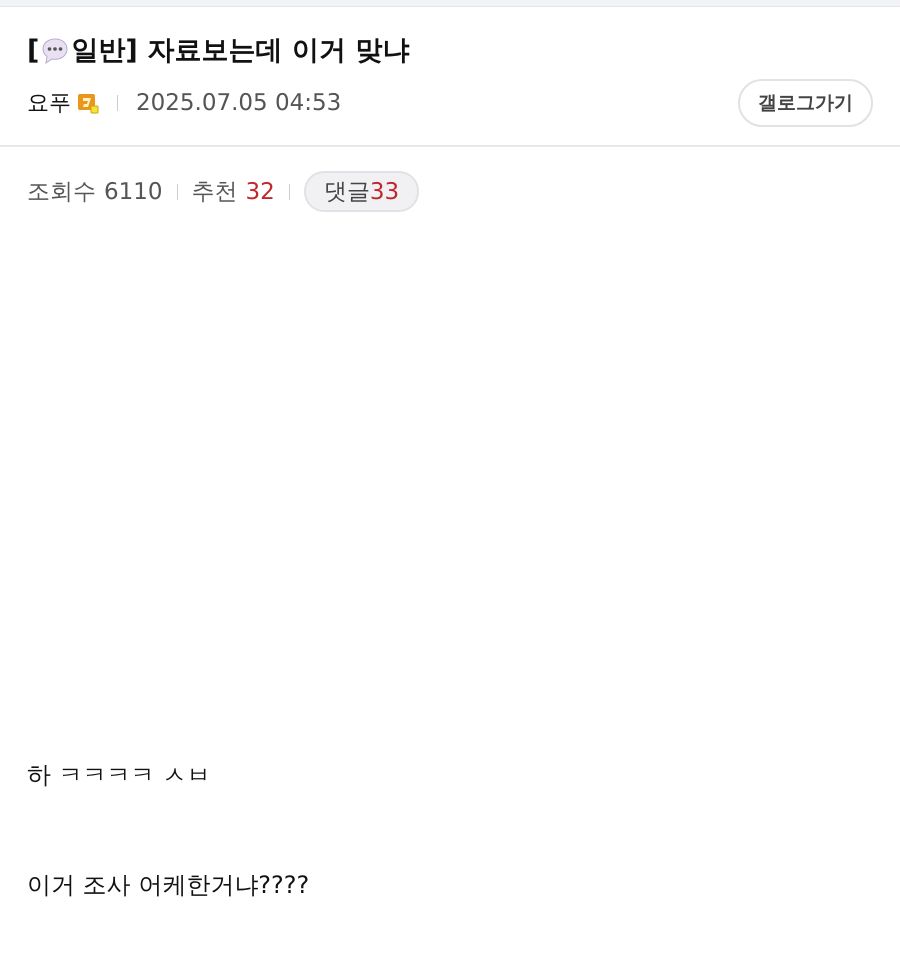 This screenshot has width=900, height=962. What do you see at coordinates (279, 51) in the screenshot?
I see `post-title: 자료보는데 이거 맞냐` at bounding box center [279, 51].